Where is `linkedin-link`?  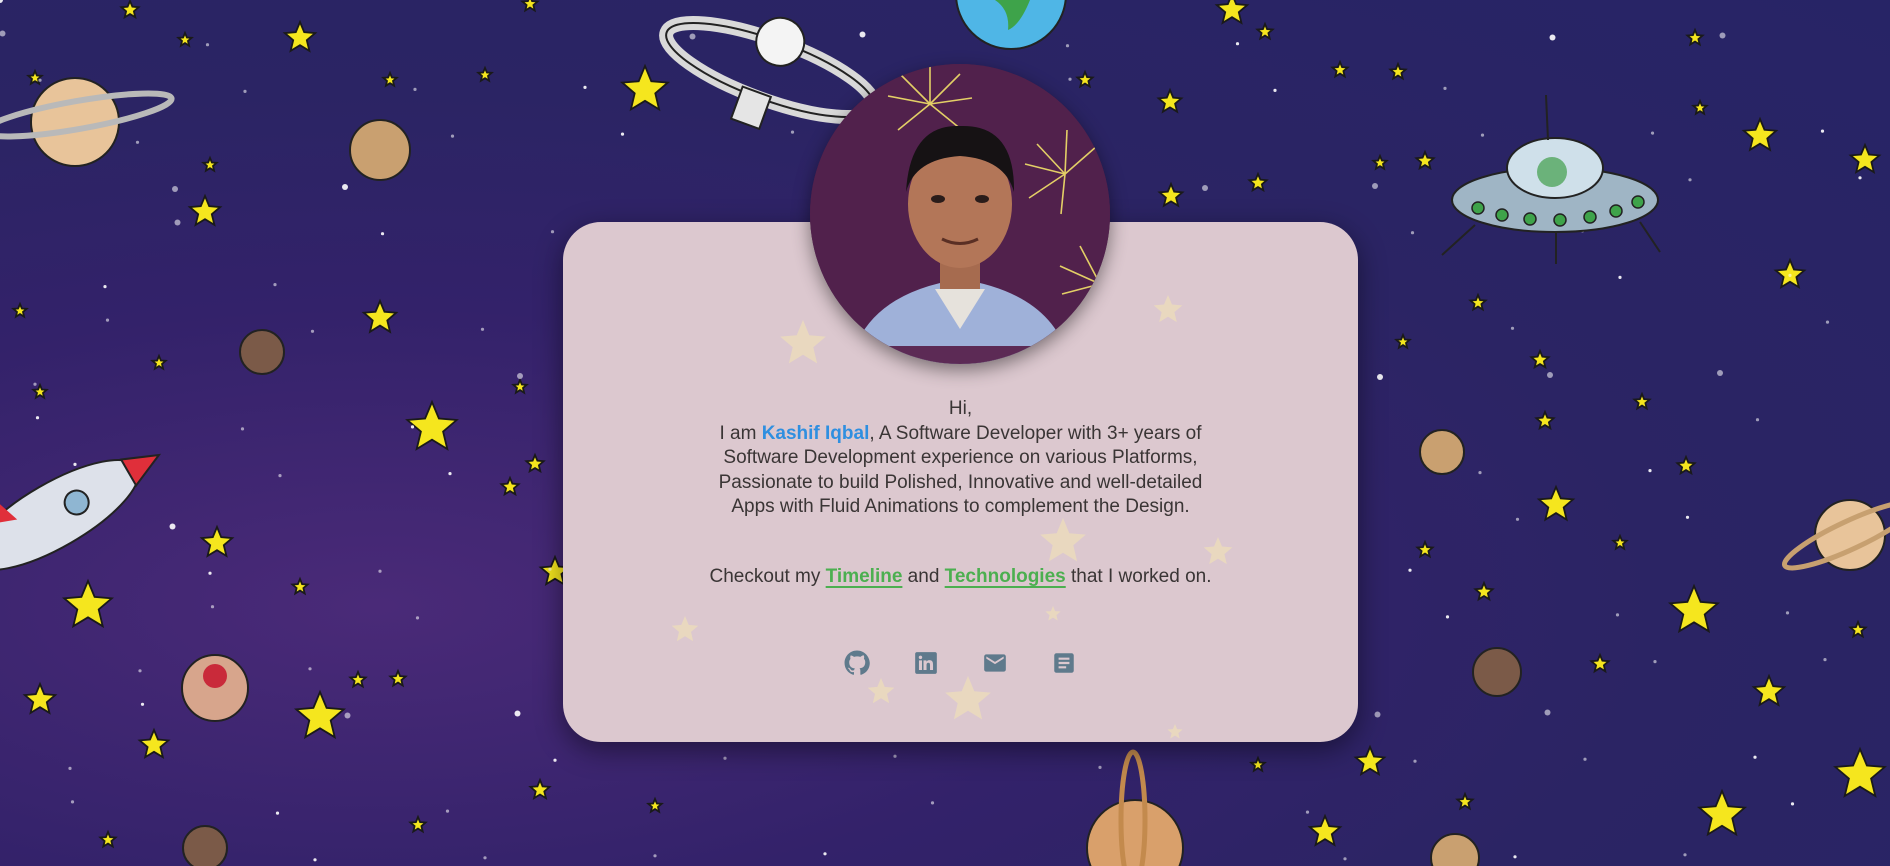 linkedin-link is located at coordinates (926, 663).